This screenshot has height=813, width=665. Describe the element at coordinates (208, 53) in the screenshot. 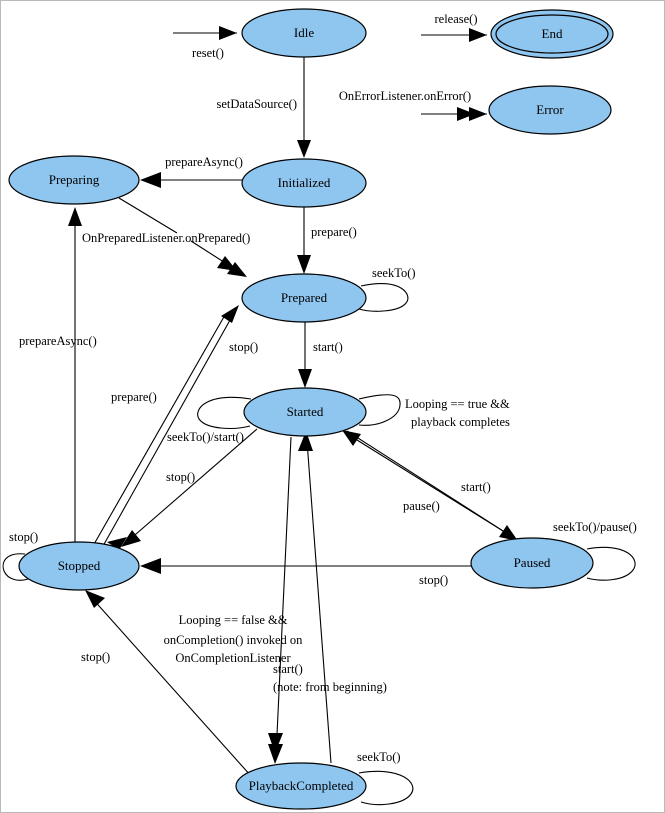

I see `edge-label-reset: reset()` at that location.